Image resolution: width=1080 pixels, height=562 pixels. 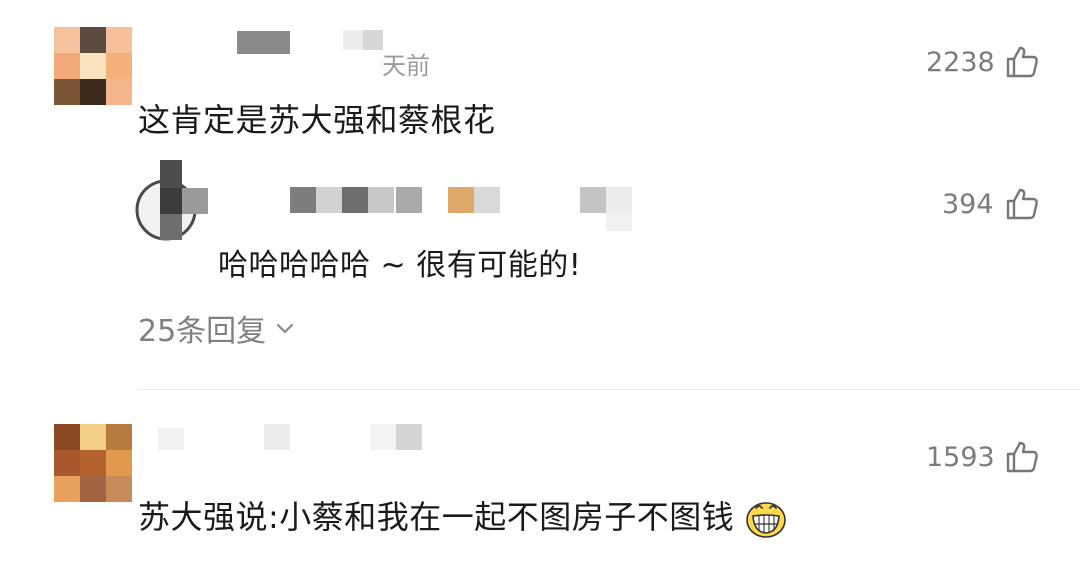 What do you see at coordinates (400, 265) in the screenshot?
I see `reply-text: 哈哈哈哈哈 ~ 很有可能的!` at bounding box center [400, 265].